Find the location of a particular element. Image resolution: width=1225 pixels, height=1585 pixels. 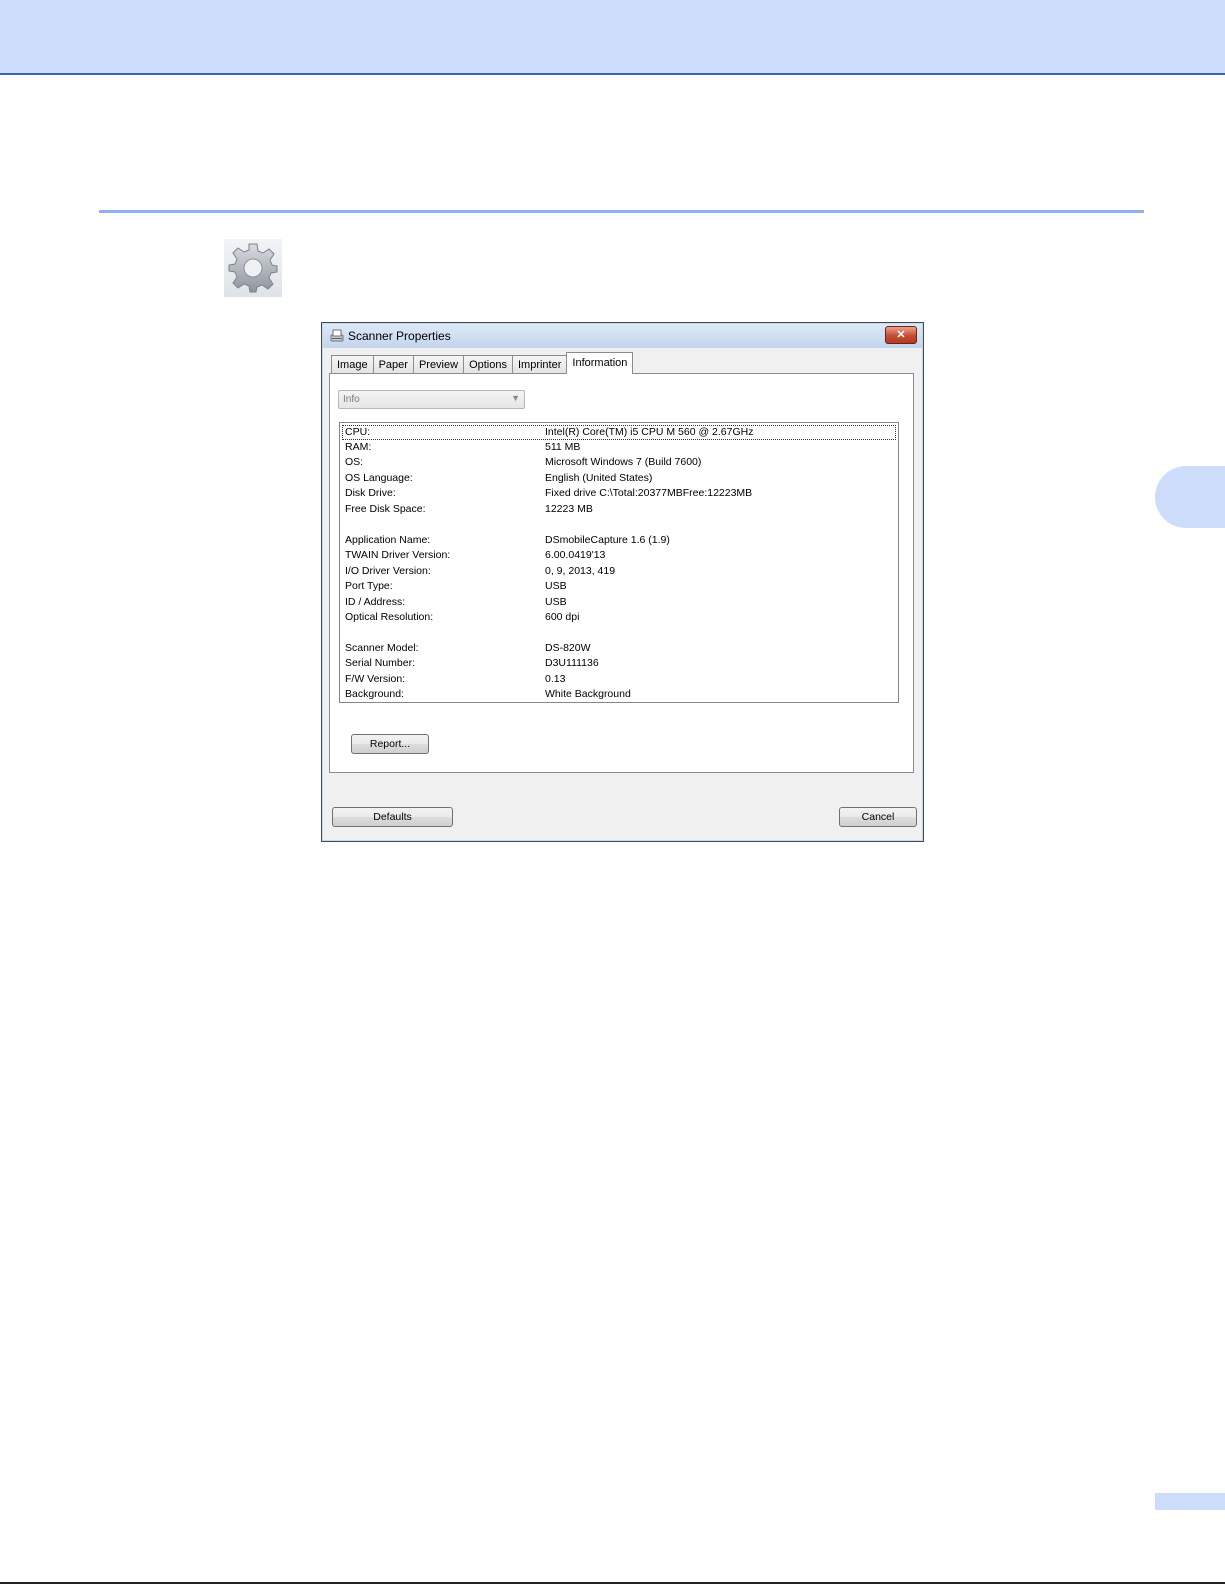

close-icon: ✕ is located at coordinates (901, 334).